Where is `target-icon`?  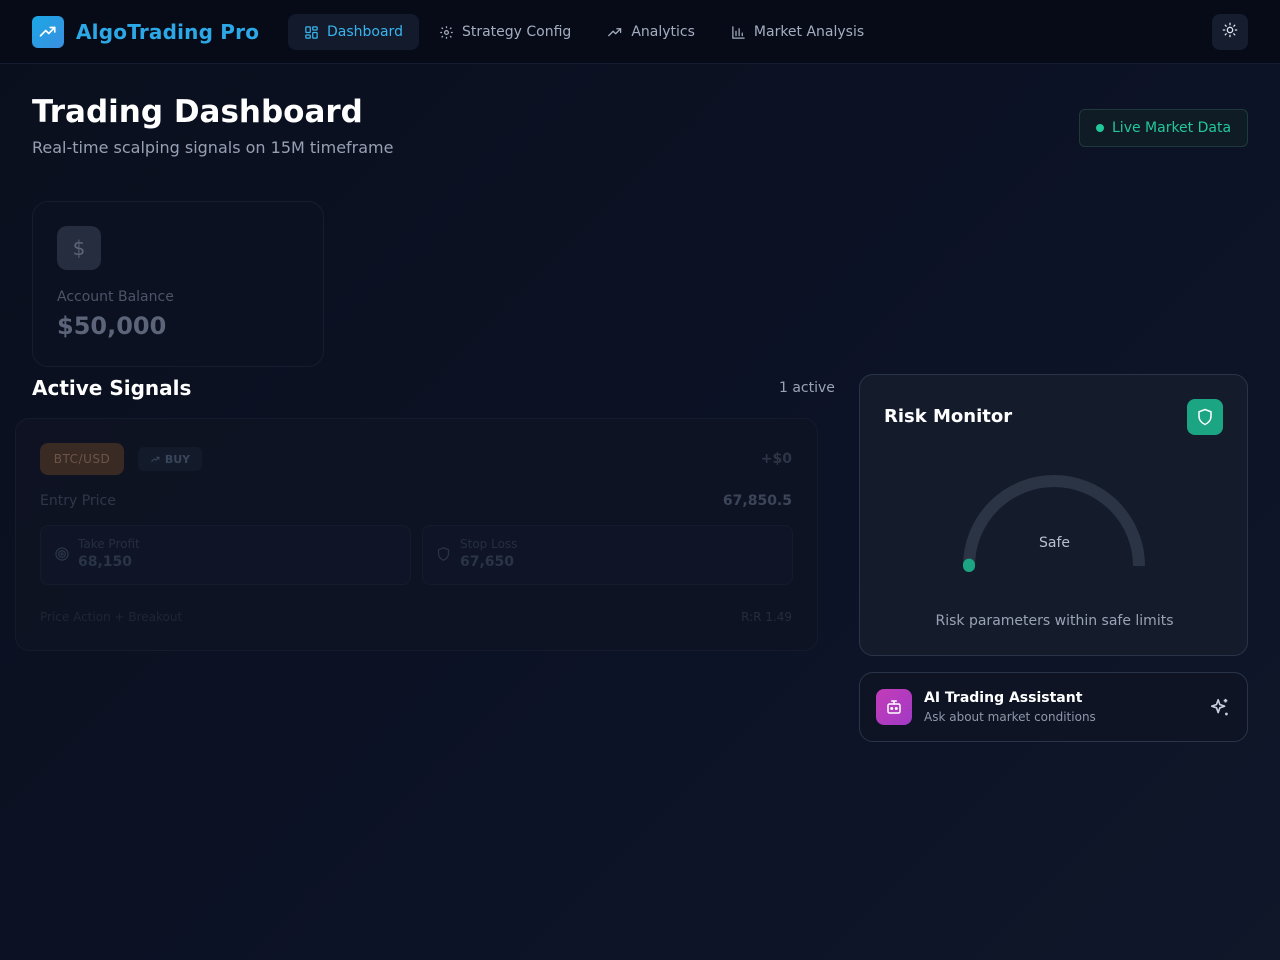
target-icon is located at coordinates (62, 556).